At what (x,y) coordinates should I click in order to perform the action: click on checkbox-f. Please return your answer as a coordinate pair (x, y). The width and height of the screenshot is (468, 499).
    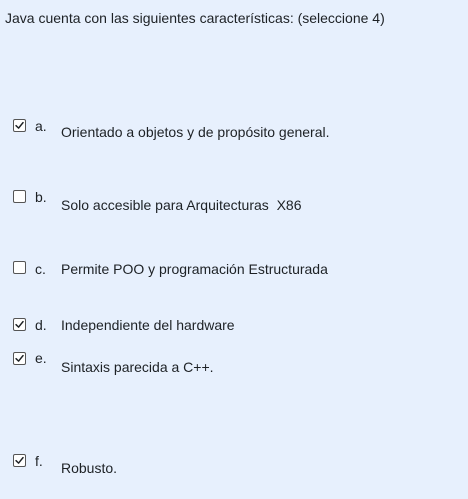
    Looking at the image, I should click on (19, 460).